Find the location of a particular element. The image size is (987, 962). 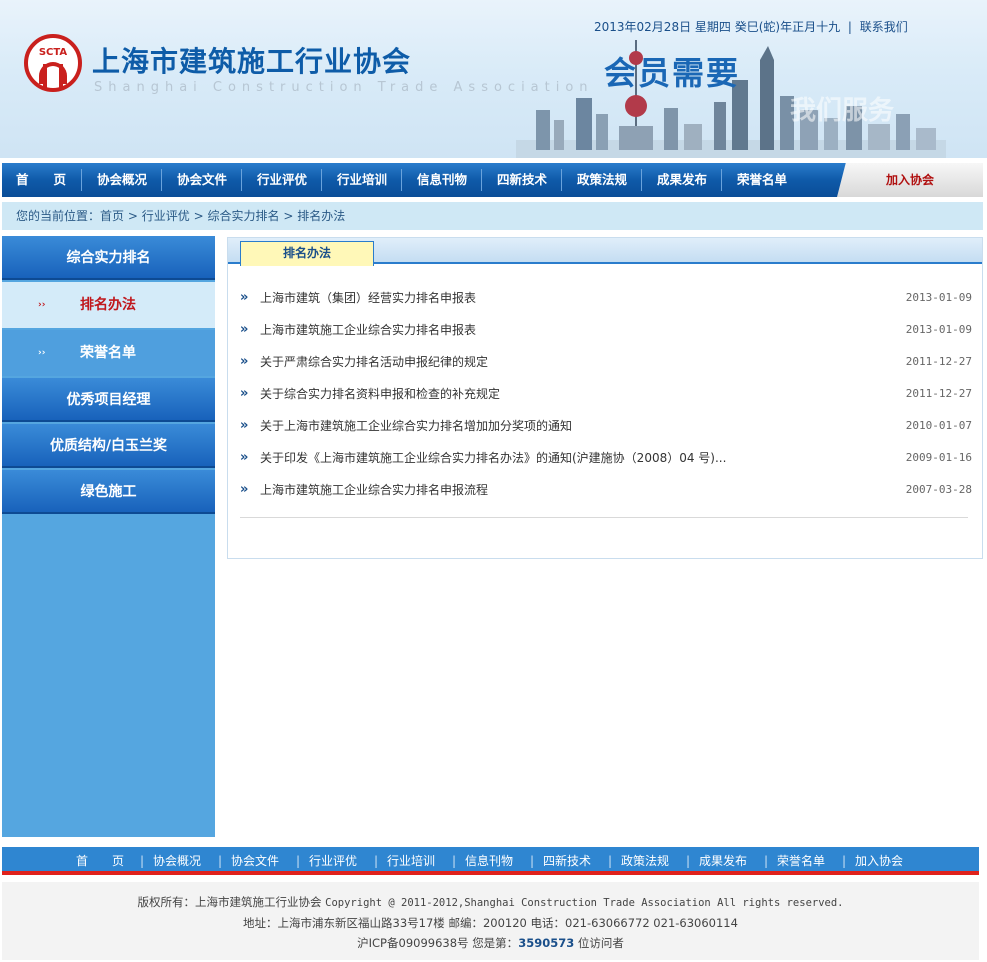

nav-item-home: 首 页 is located at coordinates (41, 180).